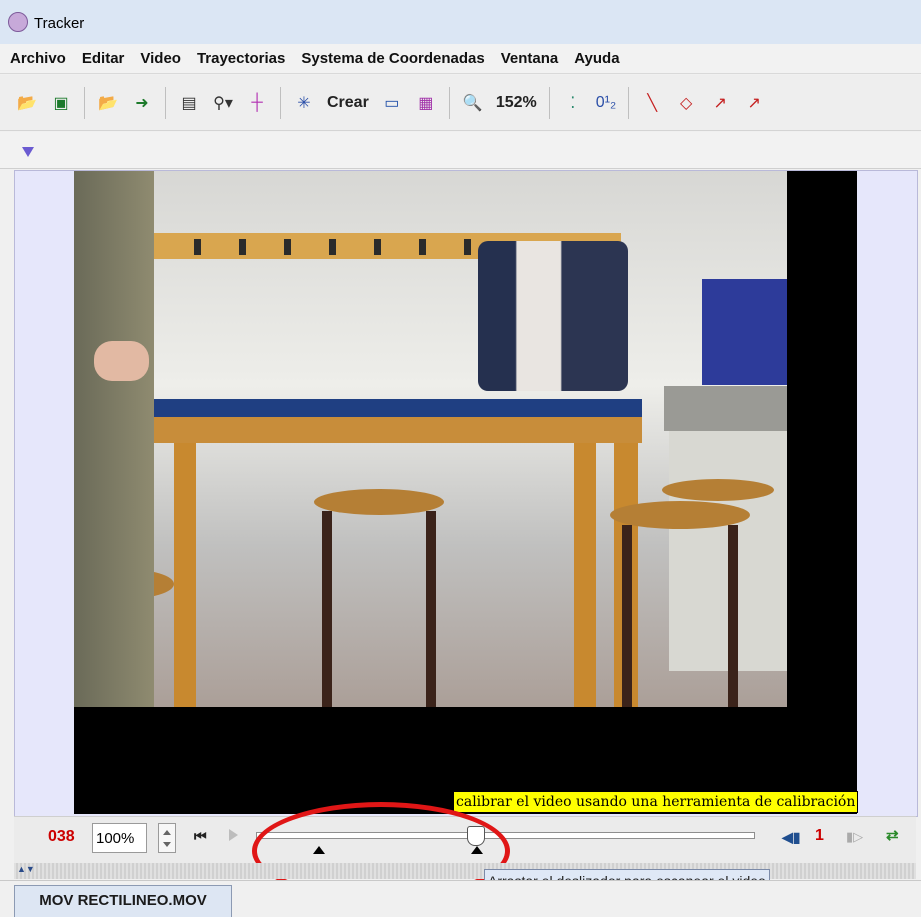  I want to click on open-folder-icon: 📂, so click(27, 103).